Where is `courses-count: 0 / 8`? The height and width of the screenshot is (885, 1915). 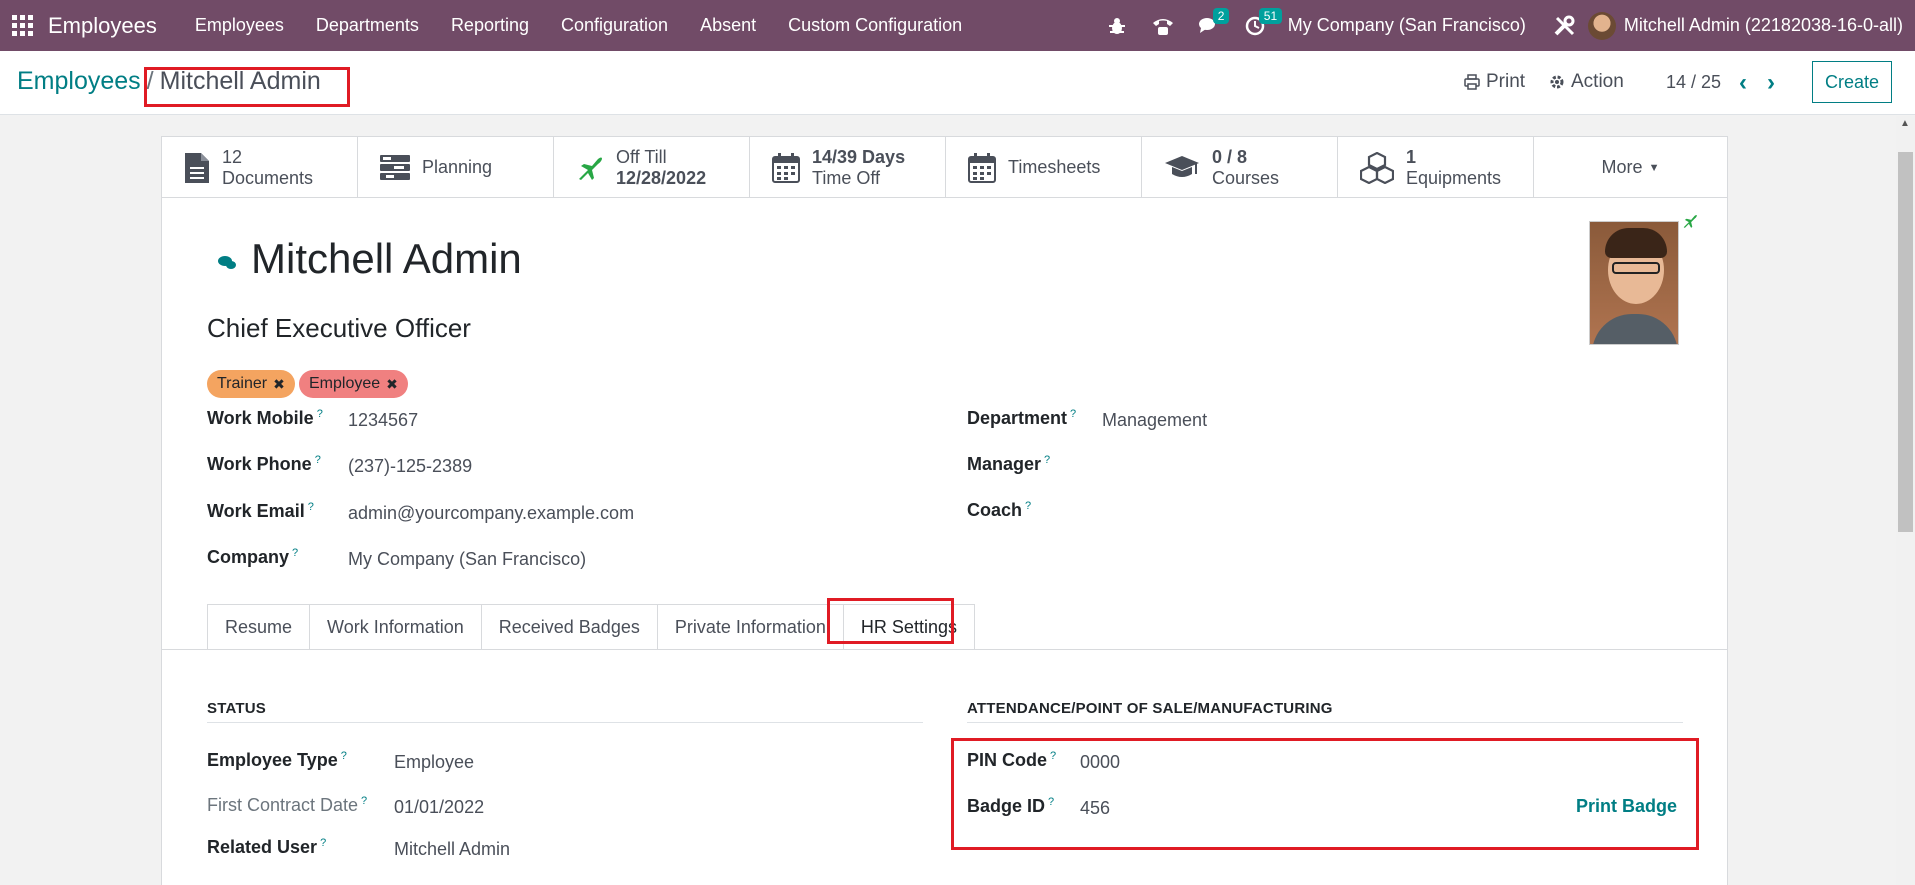
courses-count: 0 / 8 is located at coordinates (1230, 156).